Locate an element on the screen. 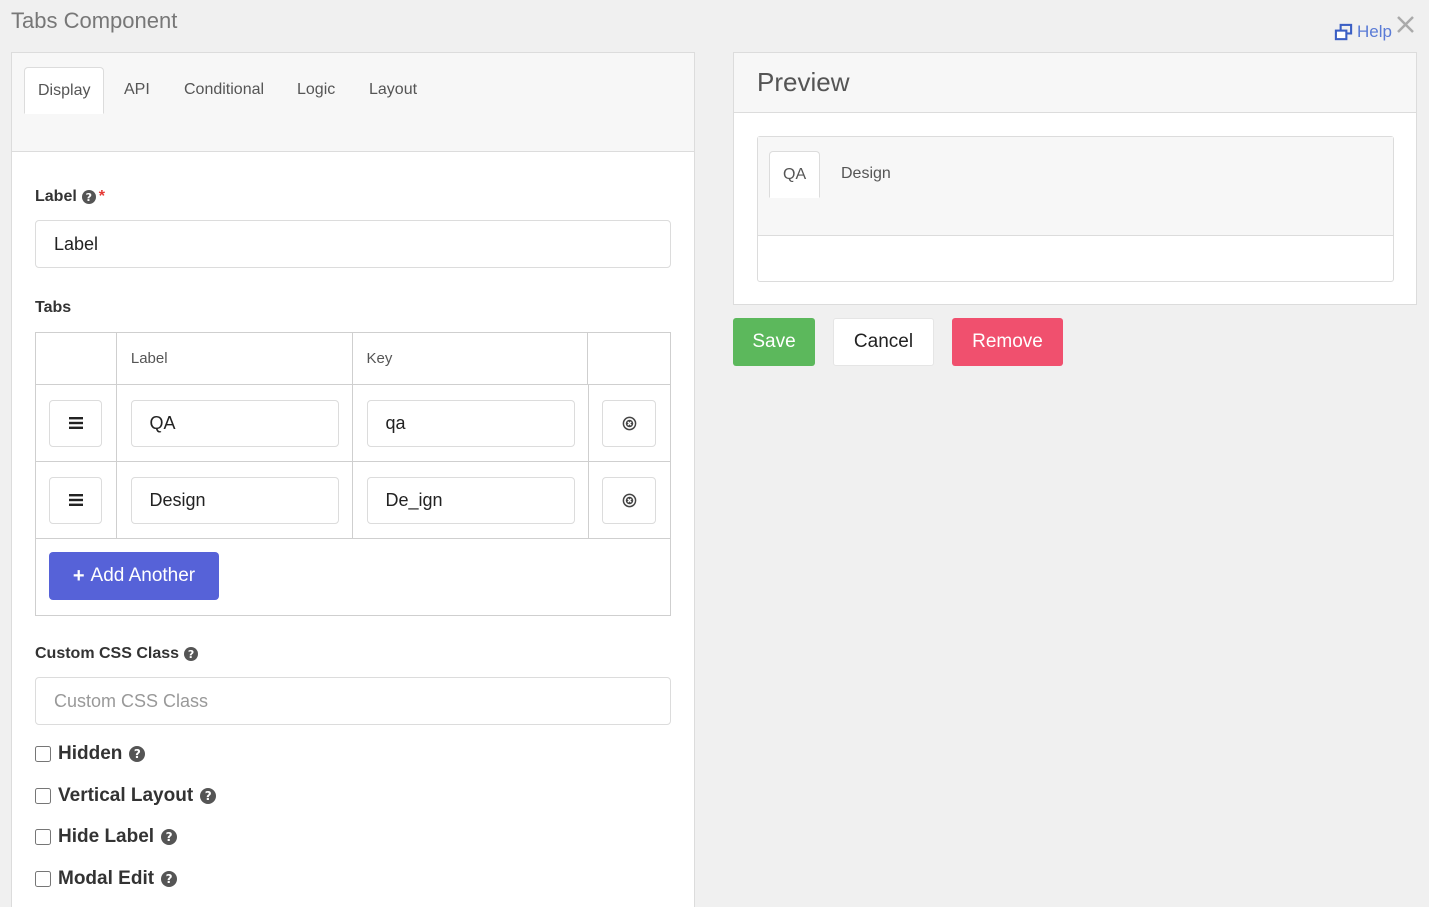  label-field-text: Label is located at coordinates (56, 196).